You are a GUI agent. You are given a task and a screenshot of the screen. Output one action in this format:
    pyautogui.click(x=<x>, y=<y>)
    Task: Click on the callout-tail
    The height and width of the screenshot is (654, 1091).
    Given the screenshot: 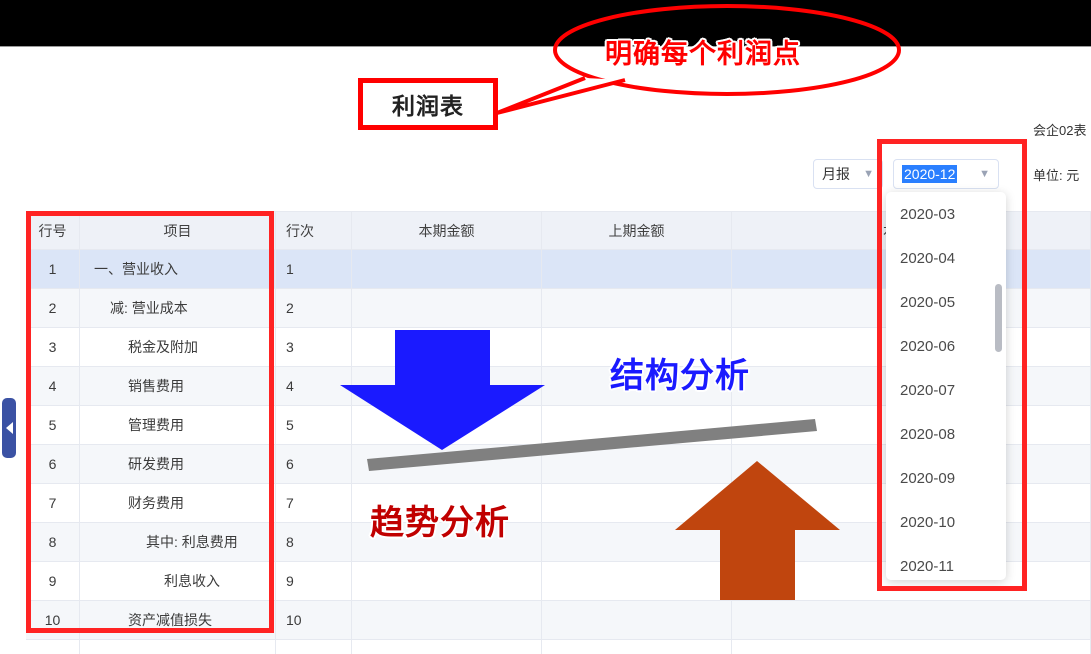 What is the action you would take?
    pyautogui.click(x=560, y=95)
    